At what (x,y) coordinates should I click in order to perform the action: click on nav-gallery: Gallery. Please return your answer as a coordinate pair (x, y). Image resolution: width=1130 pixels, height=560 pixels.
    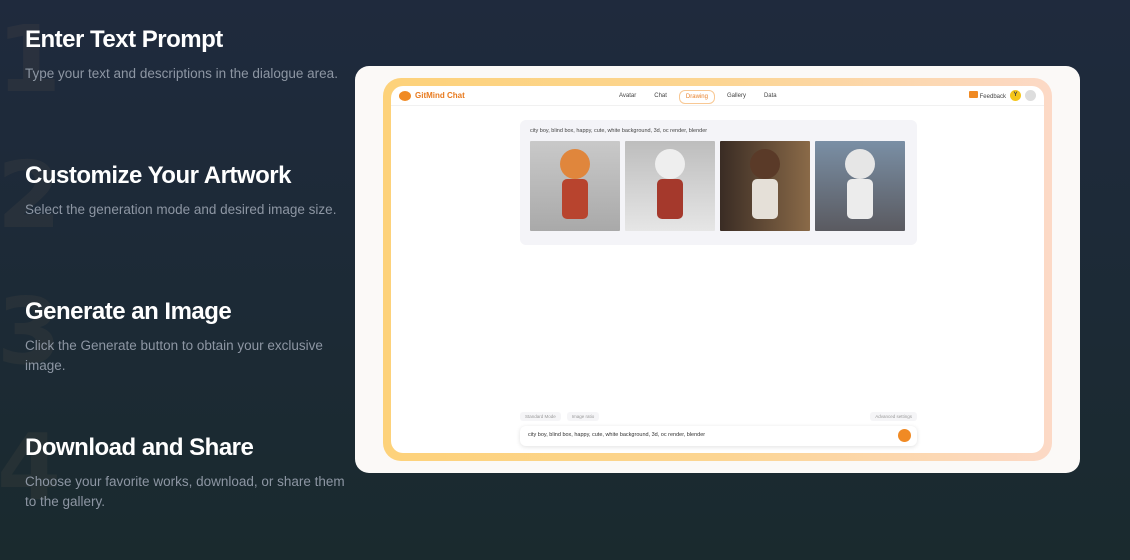
    Looking at the image, I should click on (736, 97).